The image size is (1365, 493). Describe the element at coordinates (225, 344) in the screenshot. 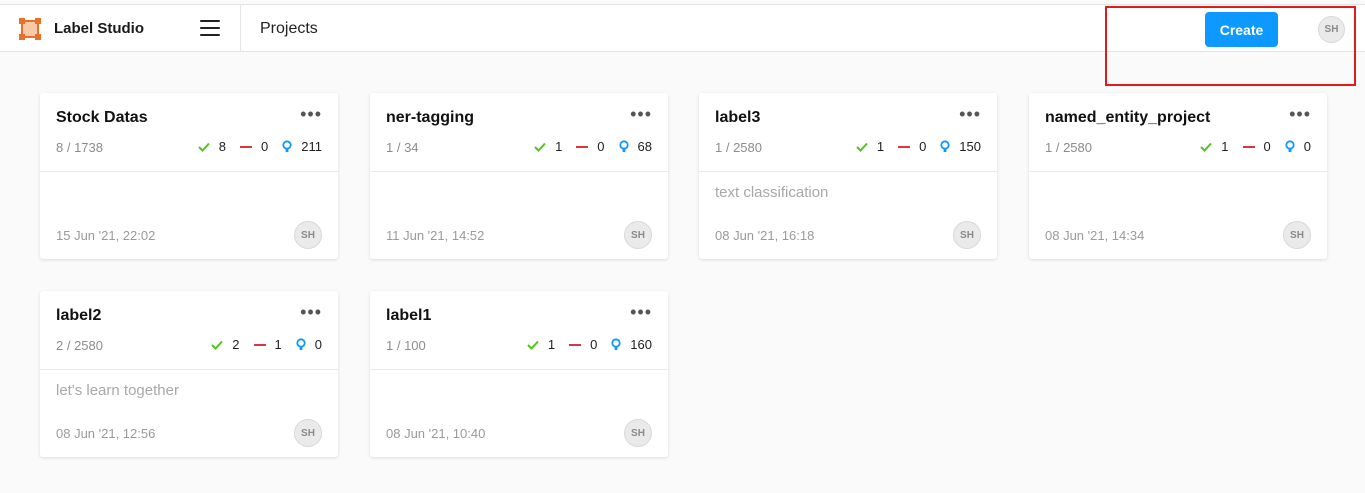

I see `completed-stat: 2` at that location.